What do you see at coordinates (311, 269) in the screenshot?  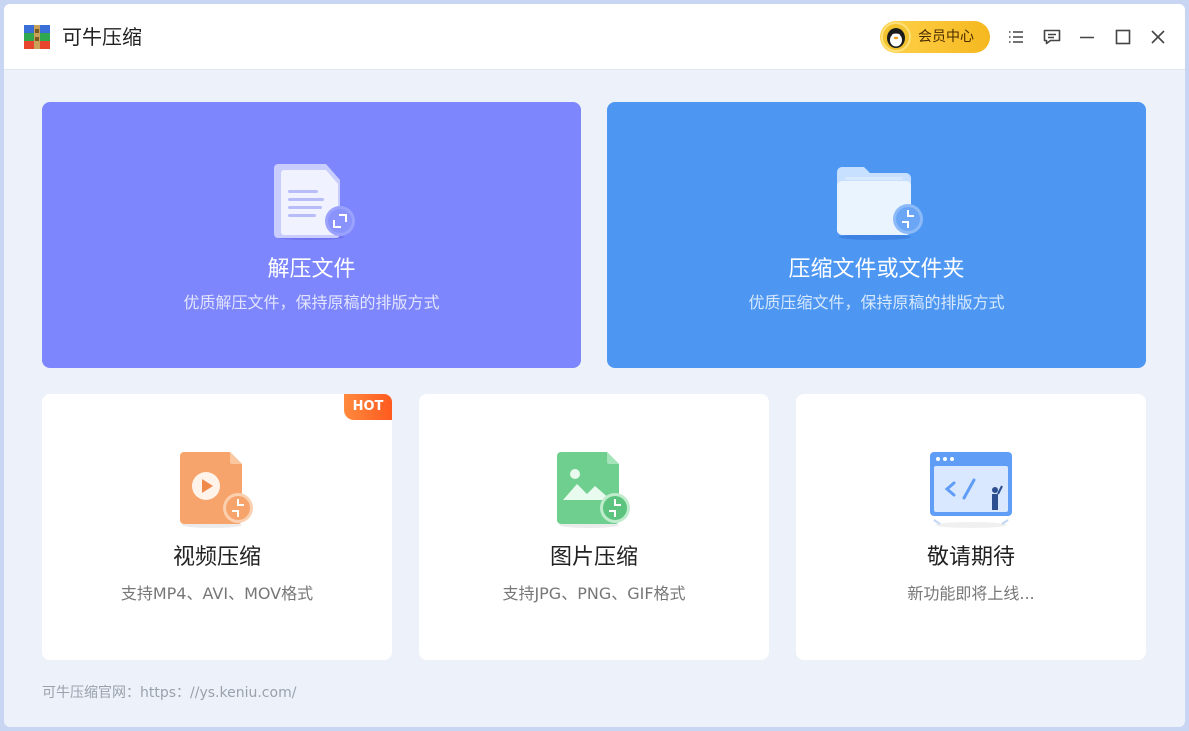 I see `extract-files-title: 解压文件` at bounding box center [311, 269].